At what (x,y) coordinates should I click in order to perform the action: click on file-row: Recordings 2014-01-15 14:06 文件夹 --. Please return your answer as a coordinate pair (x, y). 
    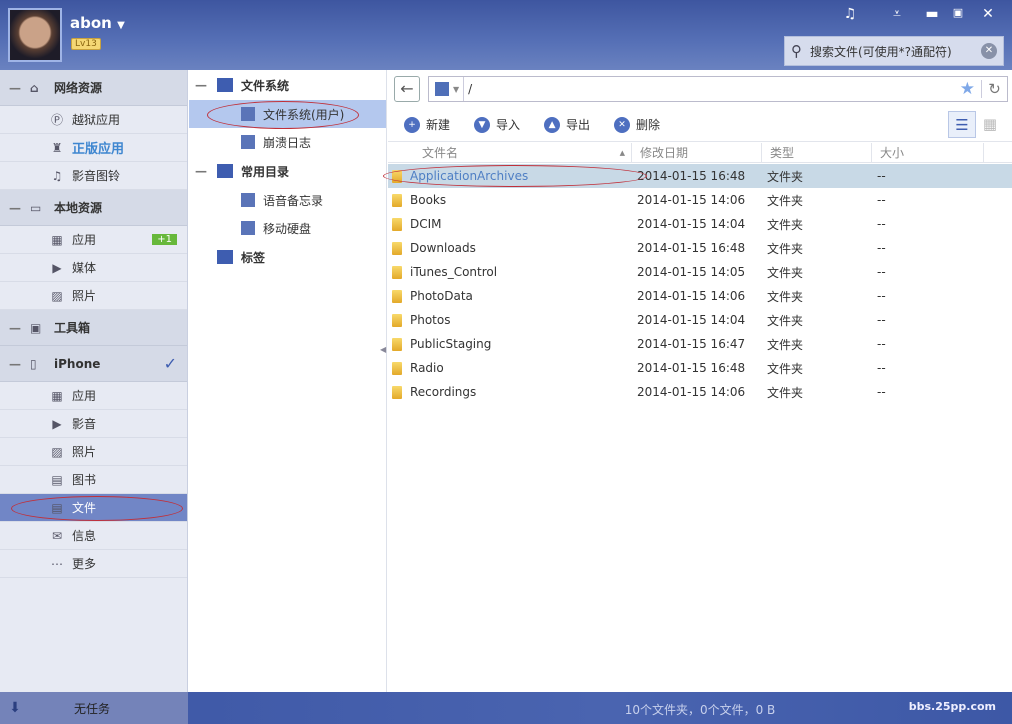
    Looking at the image, I should click on (700, 392).